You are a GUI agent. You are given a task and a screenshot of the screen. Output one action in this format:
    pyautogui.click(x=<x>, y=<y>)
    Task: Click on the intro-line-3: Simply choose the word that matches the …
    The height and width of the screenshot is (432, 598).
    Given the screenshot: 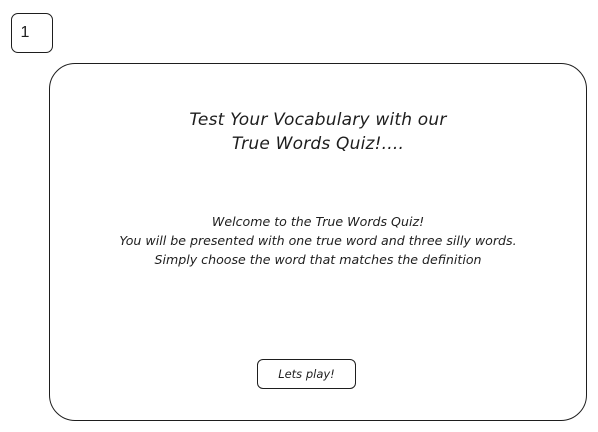 What is the action you would take?
    pyautogui.click(x=318, y=259)
    